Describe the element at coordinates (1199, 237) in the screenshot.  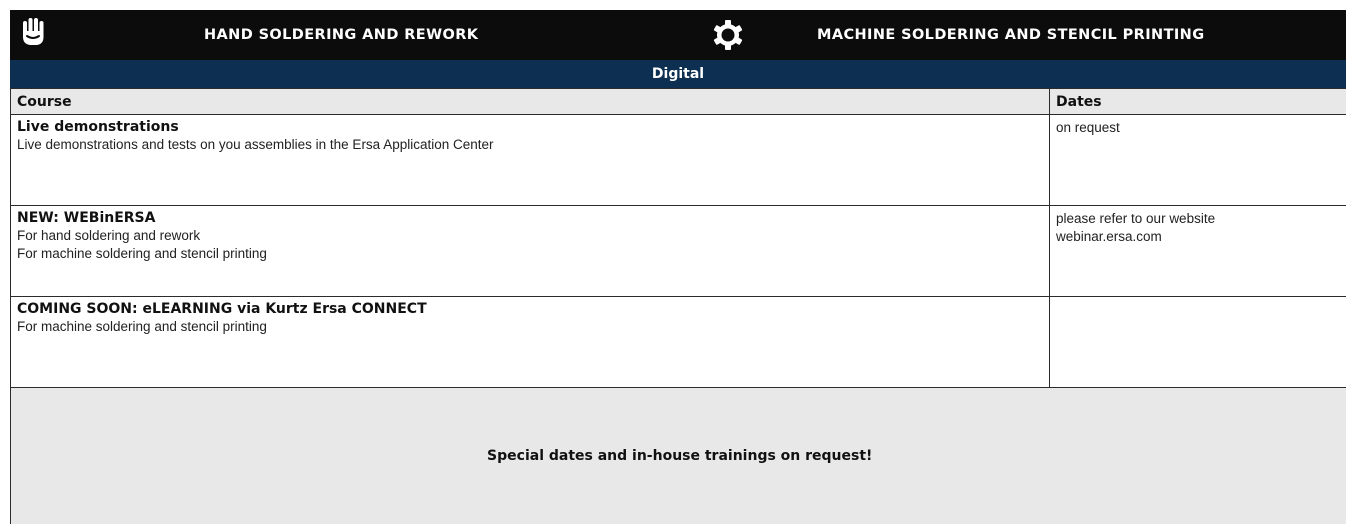
I see `website-text: webinar.ersa.com` at that location.